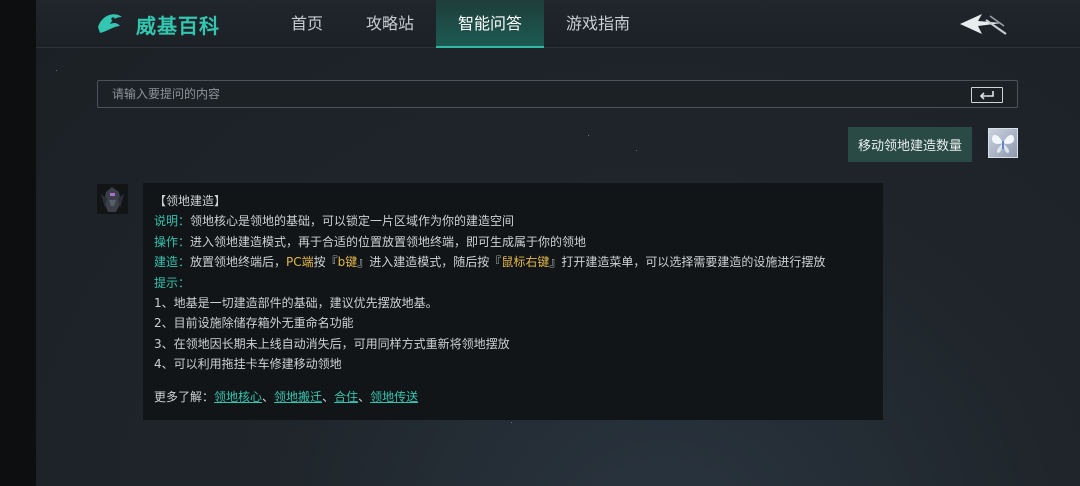  I want to click on build-text-3: 』进入建造模式，随后按『, so click(429, 262).